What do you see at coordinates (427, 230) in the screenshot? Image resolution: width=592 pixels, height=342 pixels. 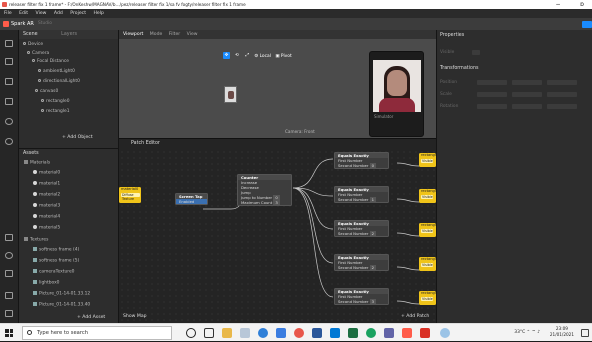 I see `patch-output-rectangle2: rectangle2Visible` at bounding box center [427, 230].